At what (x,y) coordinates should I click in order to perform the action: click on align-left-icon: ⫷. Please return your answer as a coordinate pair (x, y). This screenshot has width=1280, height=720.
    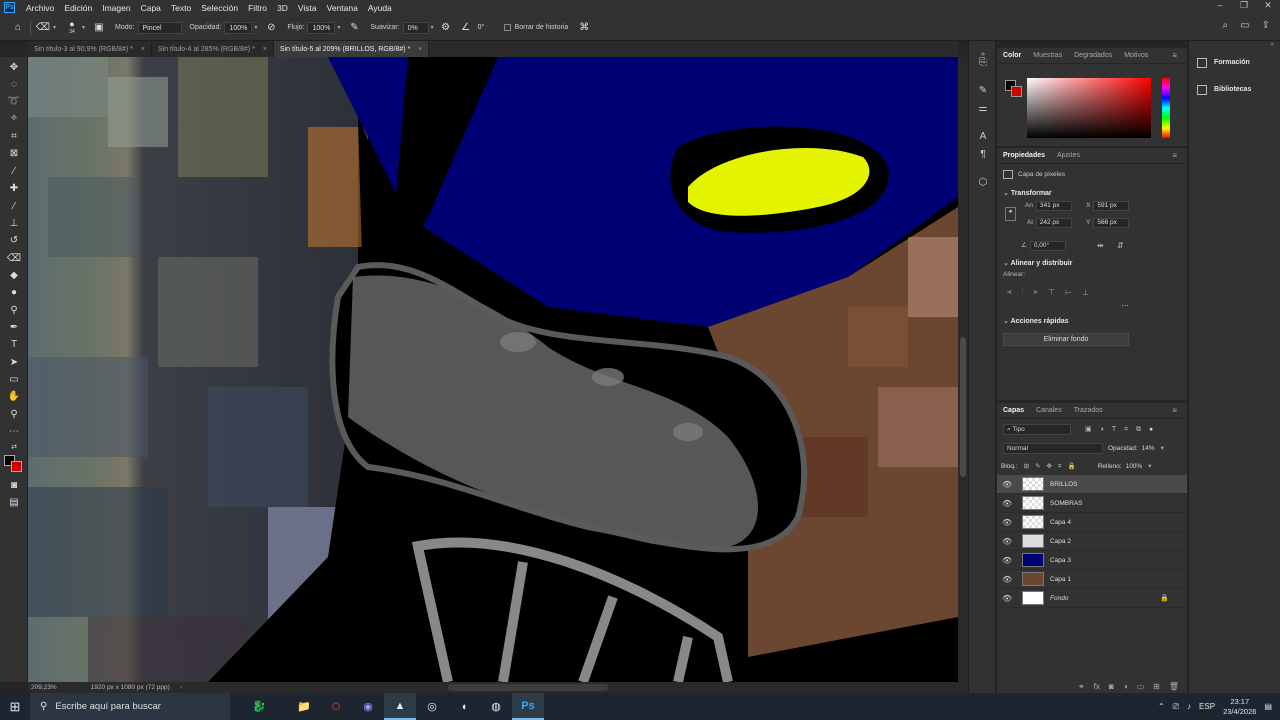
    Looking at the image, I should click on (1009, 292).